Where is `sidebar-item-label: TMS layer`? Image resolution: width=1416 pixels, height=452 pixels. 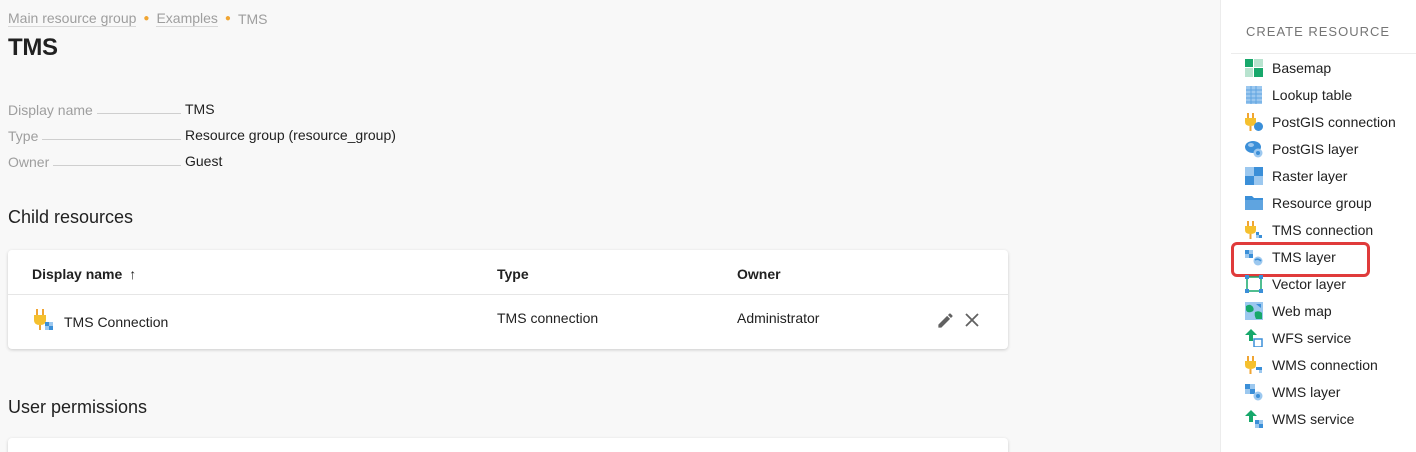 sidebar-item-label: TMS layer is located at coordinates (1304, 256).